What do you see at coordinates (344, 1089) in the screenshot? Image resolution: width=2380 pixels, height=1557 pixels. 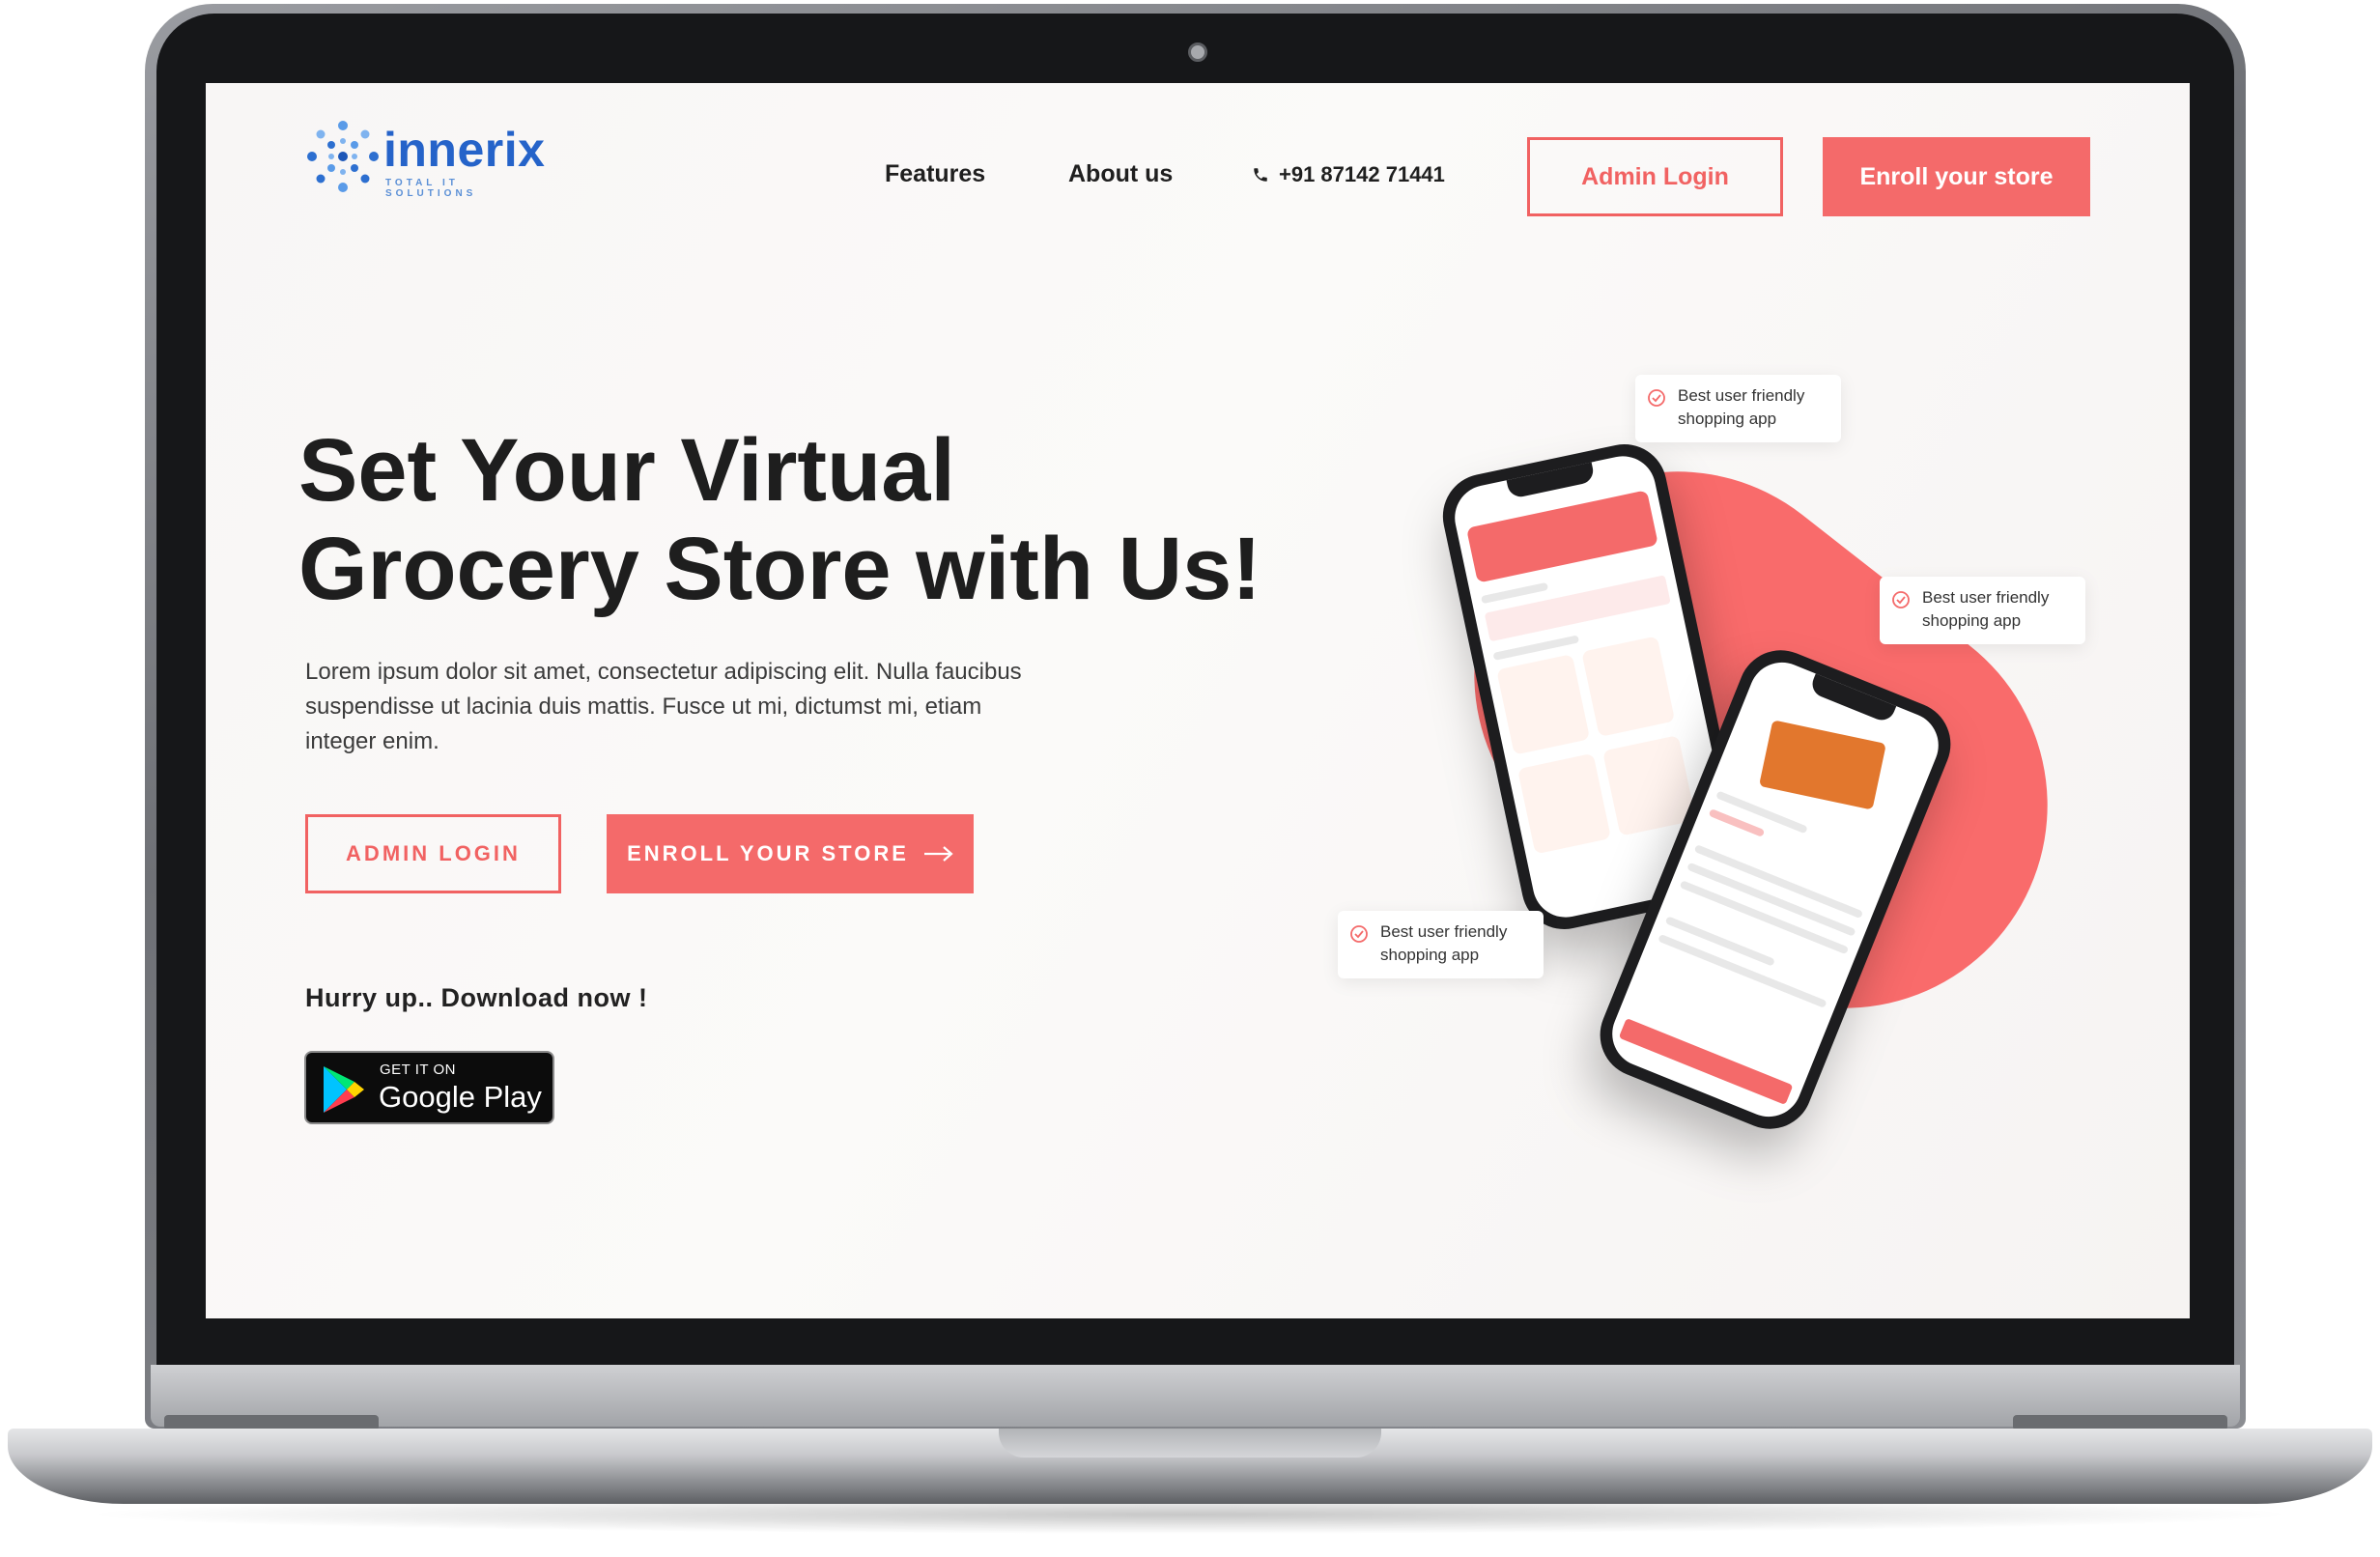 I see `google-play-icon` at bounding box center [344, 1089].